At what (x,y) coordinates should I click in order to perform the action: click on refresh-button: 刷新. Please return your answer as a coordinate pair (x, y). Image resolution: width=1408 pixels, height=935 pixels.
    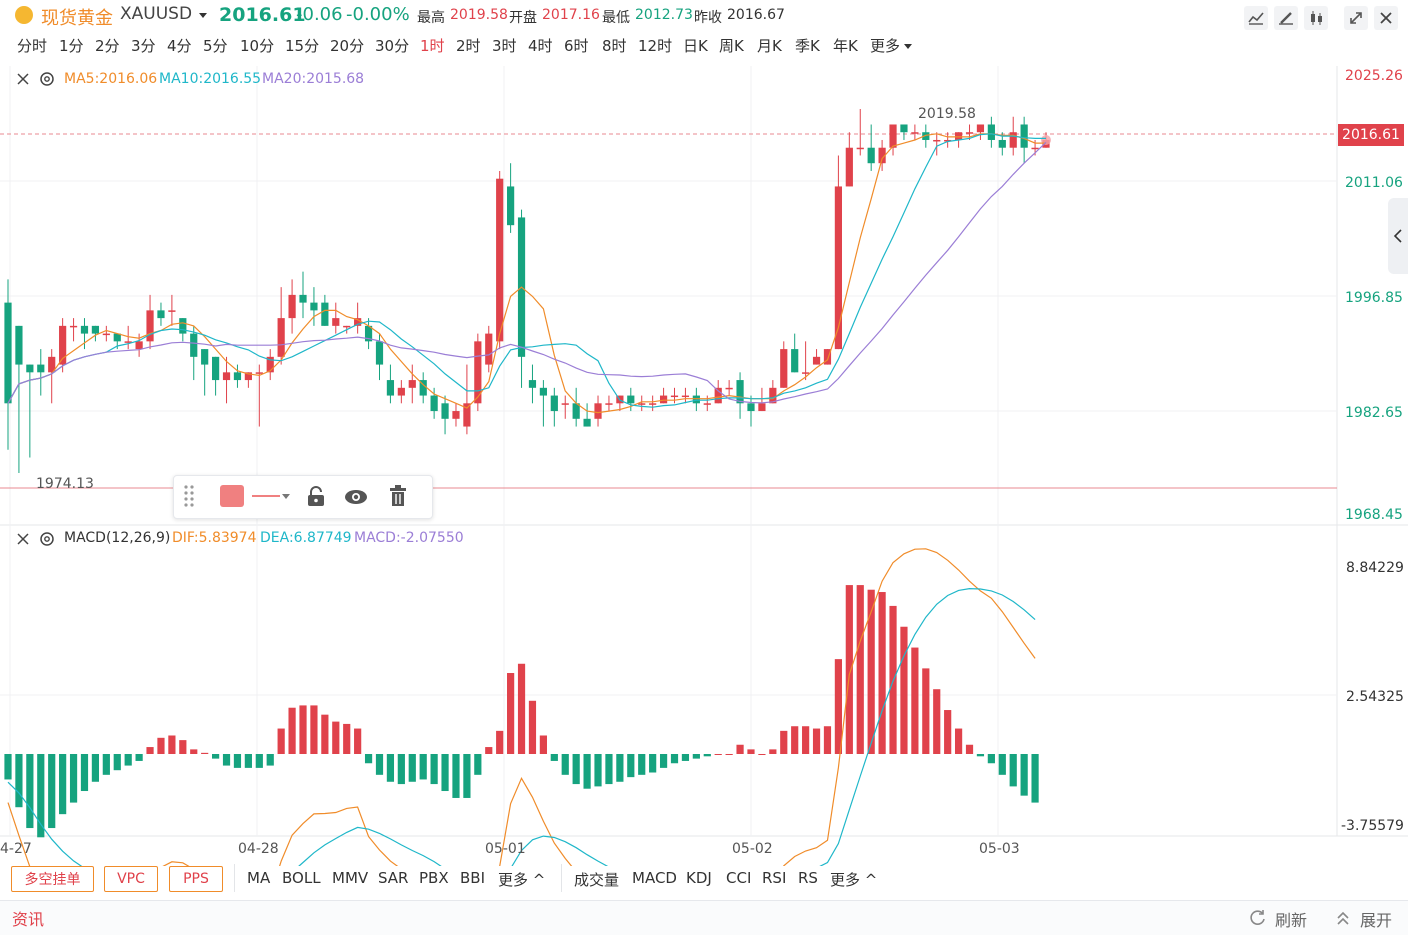
    Looking at the image, I should click on (1291, 919).